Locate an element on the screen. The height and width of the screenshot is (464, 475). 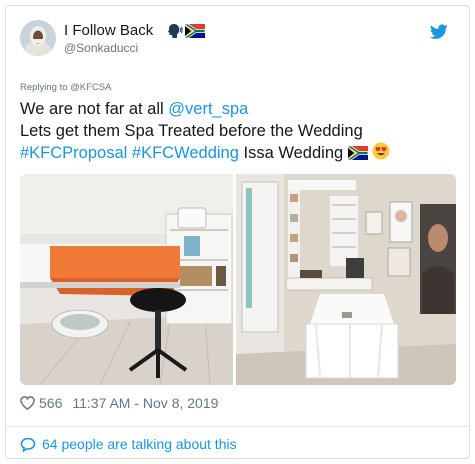
display-name: I Follow Back is located at coordinates (108, 31).